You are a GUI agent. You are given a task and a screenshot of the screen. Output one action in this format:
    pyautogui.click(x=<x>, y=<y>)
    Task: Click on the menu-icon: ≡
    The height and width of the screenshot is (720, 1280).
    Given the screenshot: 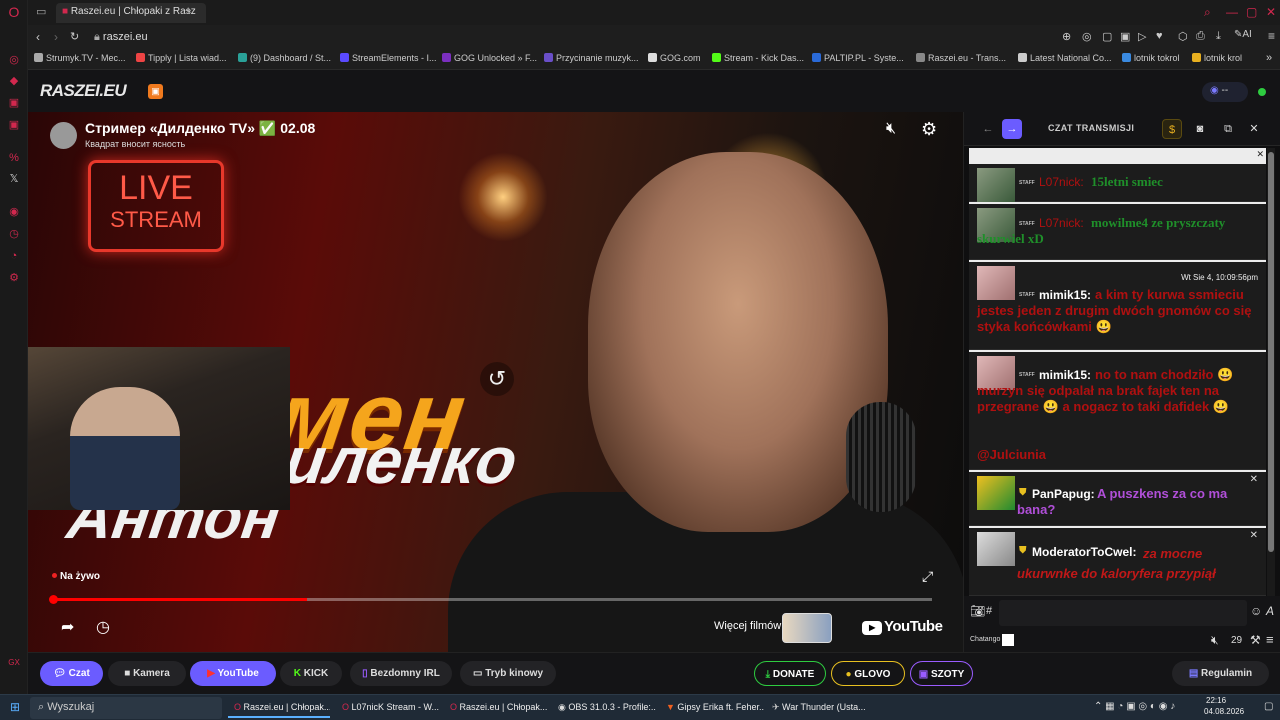 What is the action you would take?
    pyautogui.click(x=1271, y=36)
    